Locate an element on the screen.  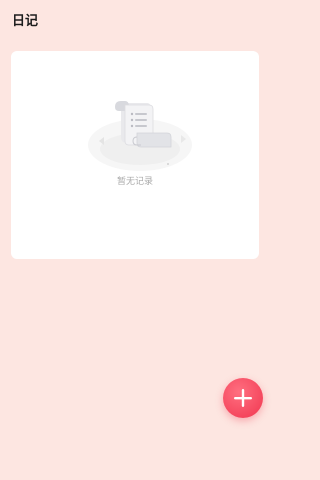
add-diary-button is located at coordinates (243, 398).